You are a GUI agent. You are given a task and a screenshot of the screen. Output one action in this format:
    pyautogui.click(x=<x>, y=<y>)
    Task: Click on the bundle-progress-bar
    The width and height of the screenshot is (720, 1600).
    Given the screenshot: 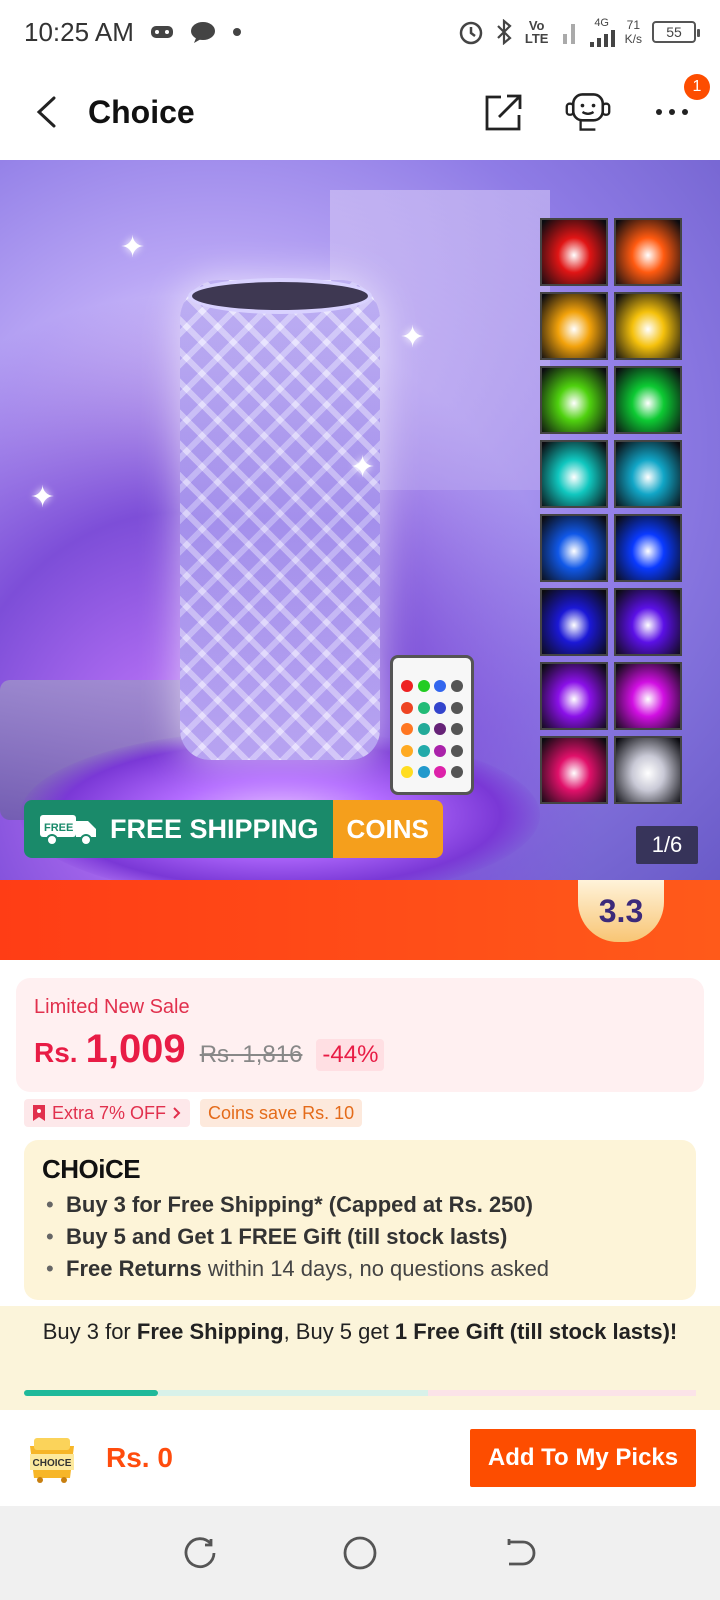 What is the action you would take?
    pyautogui.click(x=360, y=1393)
    